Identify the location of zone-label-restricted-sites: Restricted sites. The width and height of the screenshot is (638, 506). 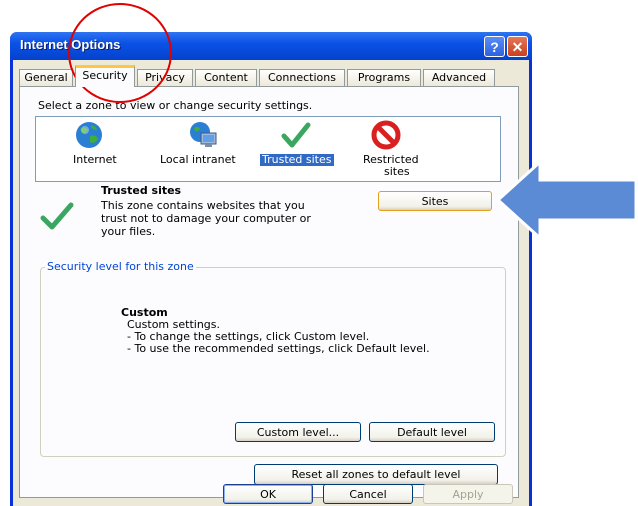
(391, 166).